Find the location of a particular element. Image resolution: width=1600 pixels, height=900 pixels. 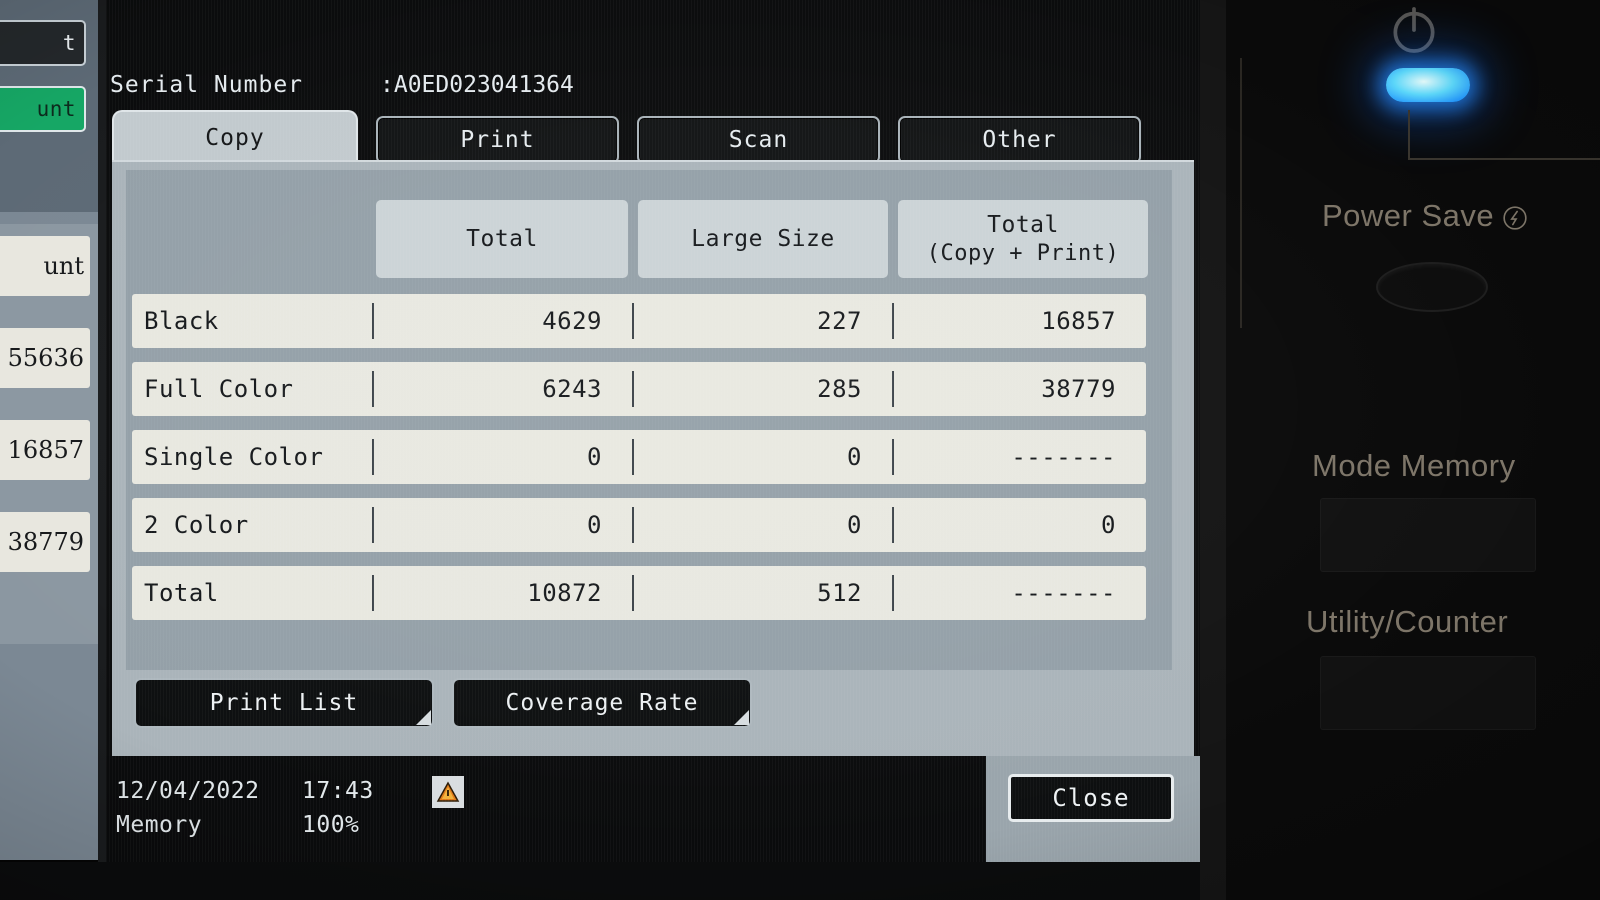

coverage-rate-button: Coverage Rate is located at coordinates (602, 703).